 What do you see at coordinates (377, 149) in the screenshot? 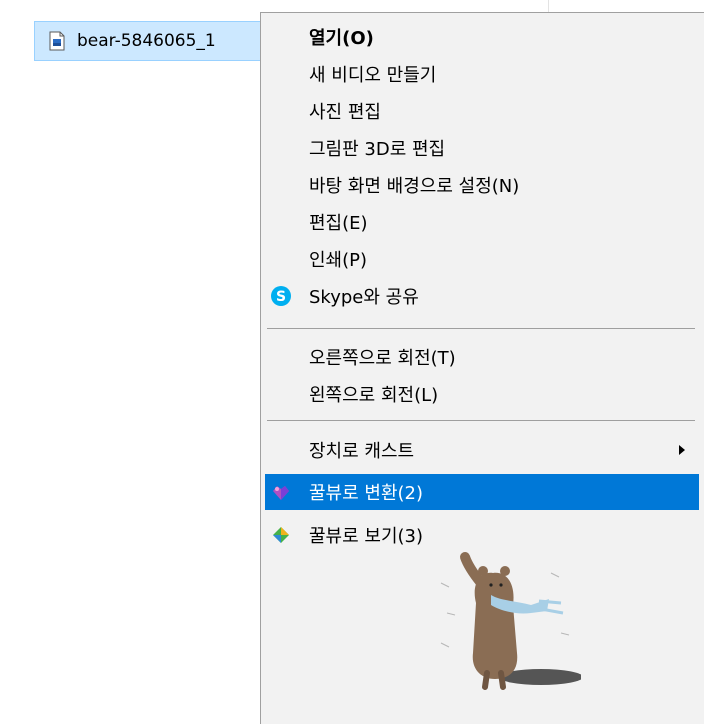
I see `menu-item-label: 그림판 3D로 편집` at bounding box center [377, 149].